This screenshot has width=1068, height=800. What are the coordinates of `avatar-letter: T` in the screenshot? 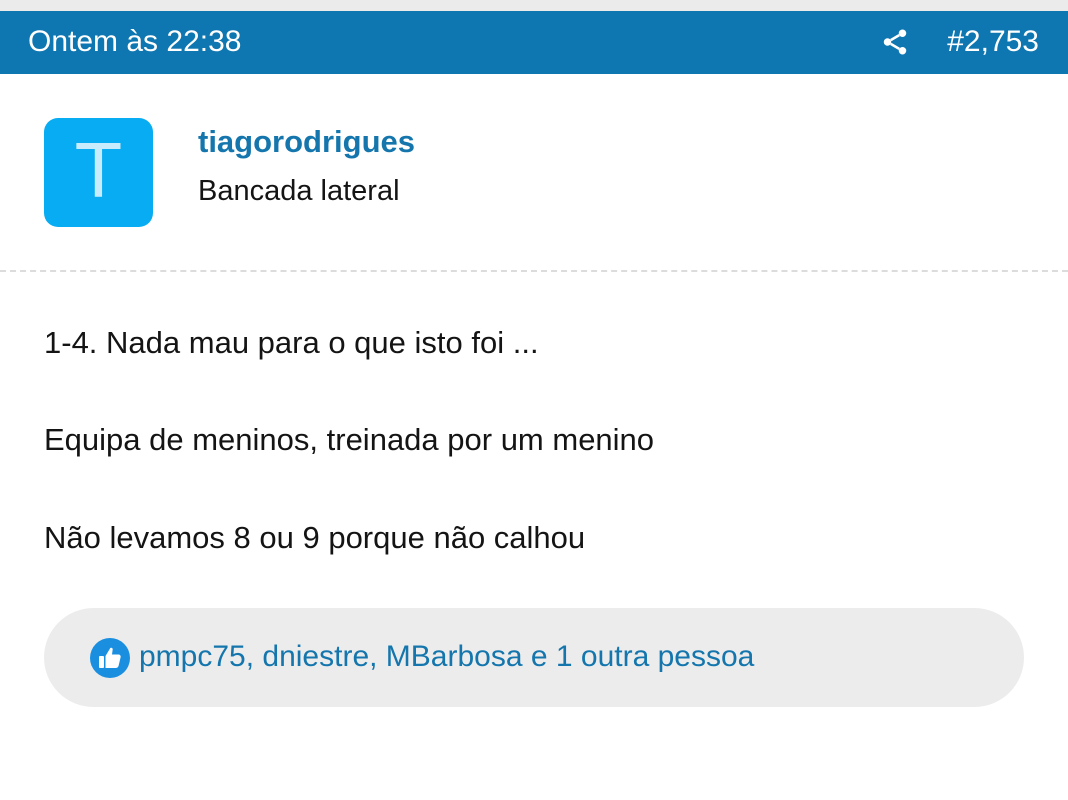 It's located at (98, 169).